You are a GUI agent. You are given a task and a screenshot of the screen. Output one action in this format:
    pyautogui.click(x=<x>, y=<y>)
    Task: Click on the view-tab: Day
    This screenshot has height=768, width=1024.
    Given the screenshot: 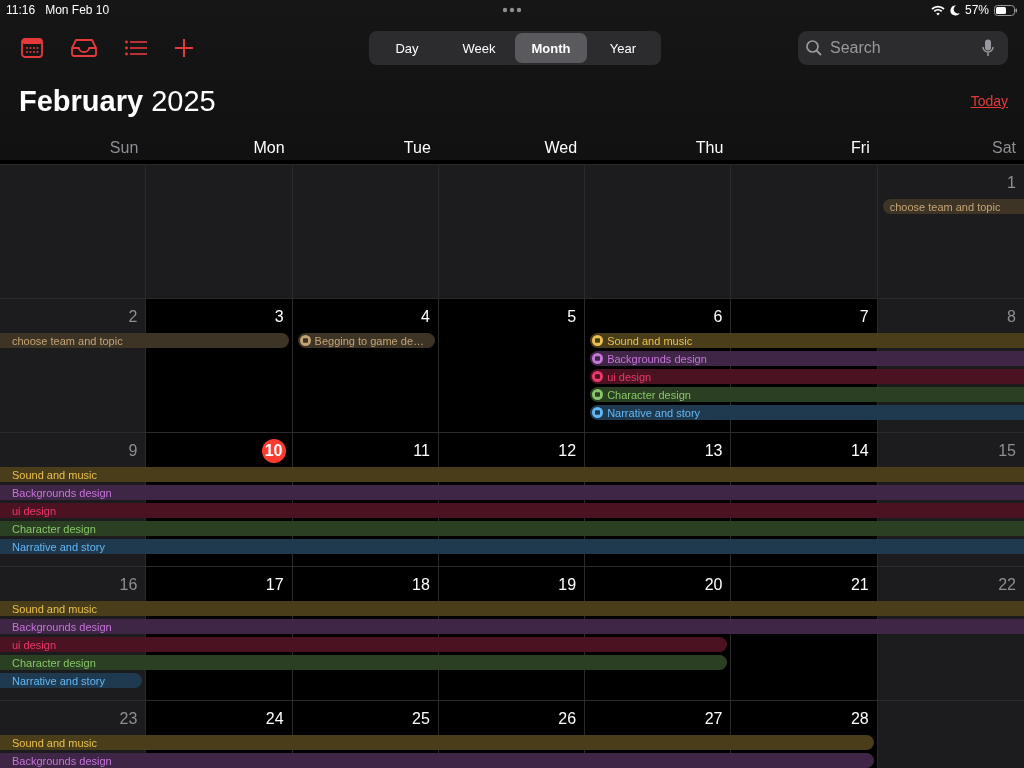 What is the action you would take?
    pyautogui.click(x=407, y=48)
    